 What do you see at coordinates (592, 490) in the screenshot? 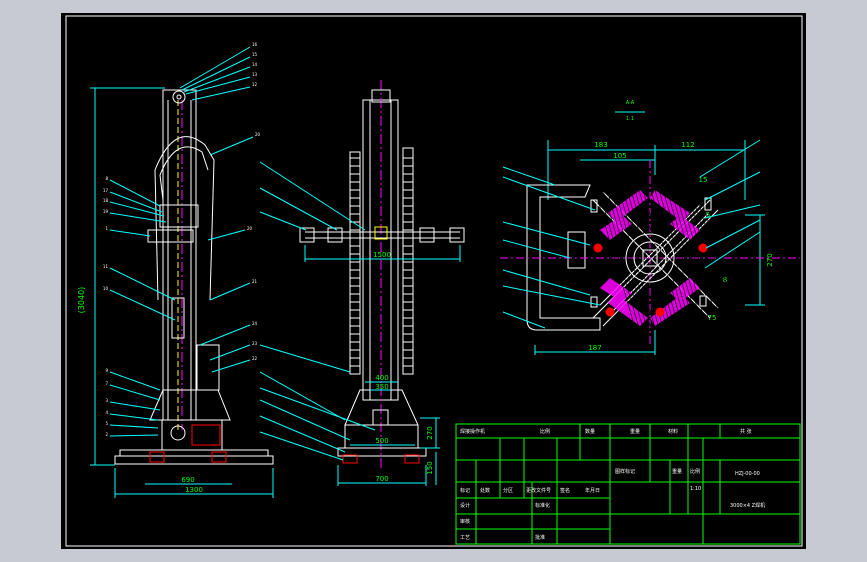
I see `tb-date: 年月日` at bounding box center [592, 490].